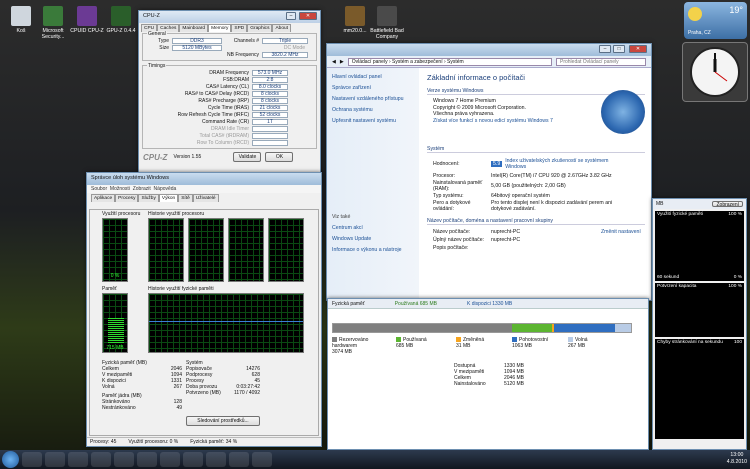 The width and height of the screenshot is (750, 469). I want to click on desktop-icon-gpuz: GPU-Z 0.4.4, so click(121, 20).